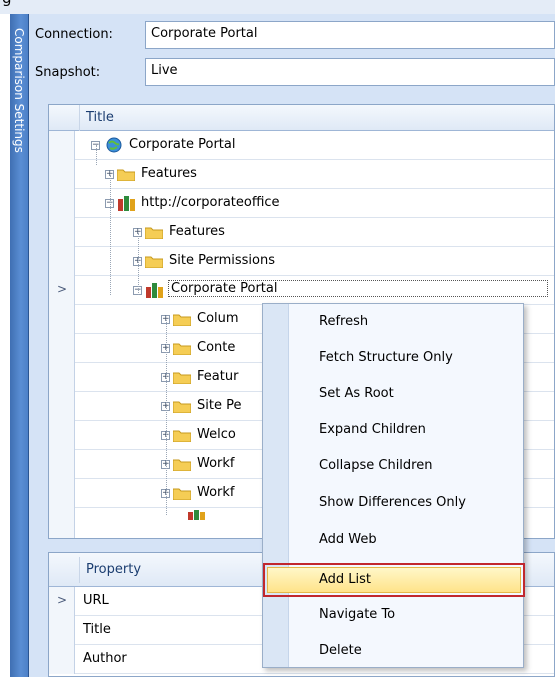 The image size is (555, 677). Describe the element at coordinates (405, 394) in the screenshot. I see `menu-item-set-as-root: Set As Root` at that location.